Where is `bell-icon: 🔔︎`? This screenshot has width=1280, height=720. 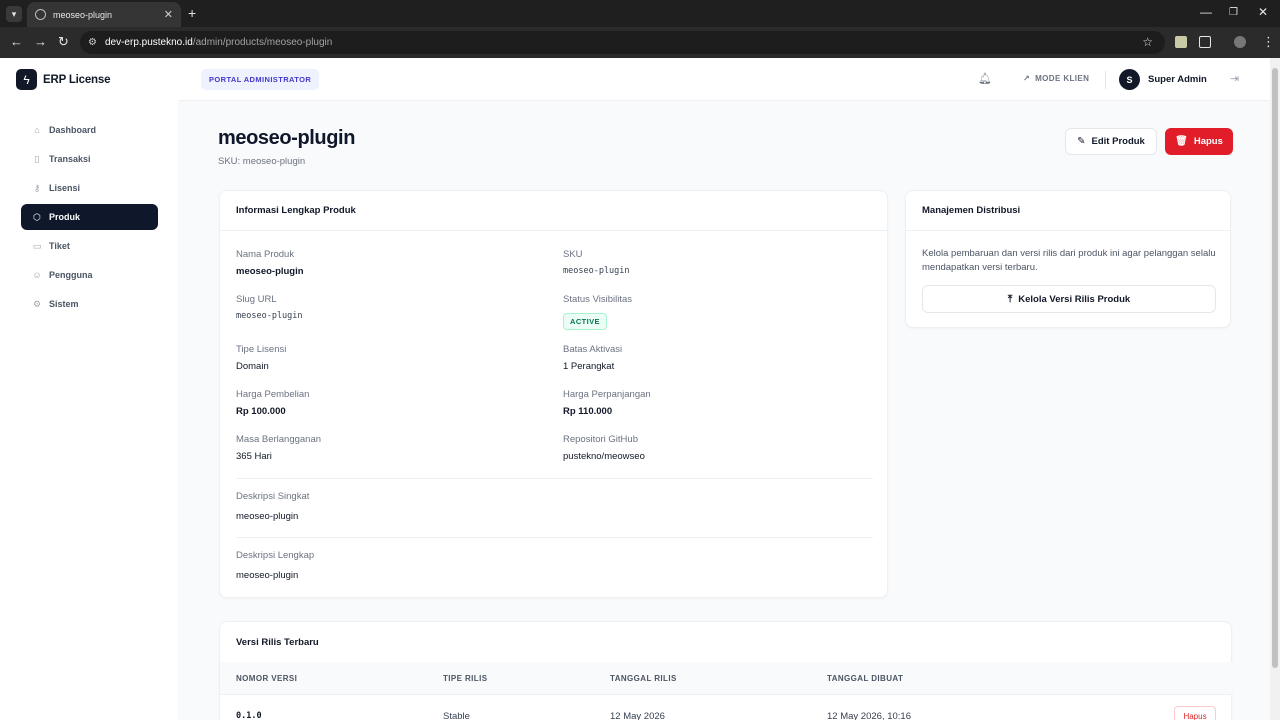 bell-icon: 🔔︎ is located at coordinates (985, 78).